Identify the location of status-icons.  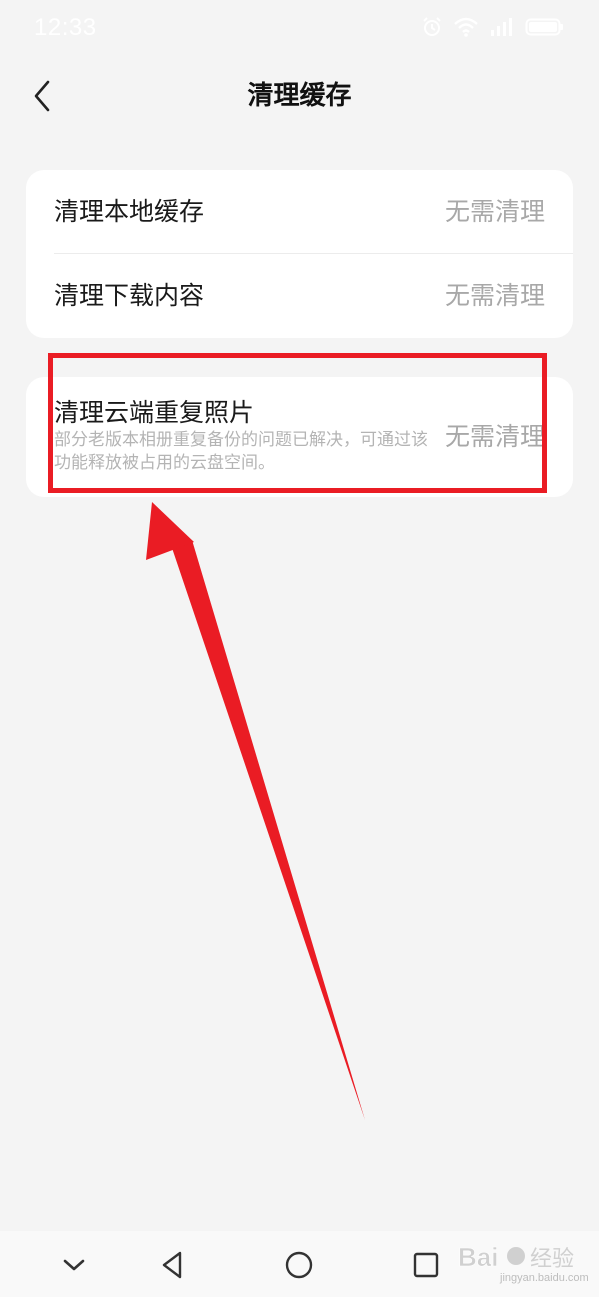
(493, 29).